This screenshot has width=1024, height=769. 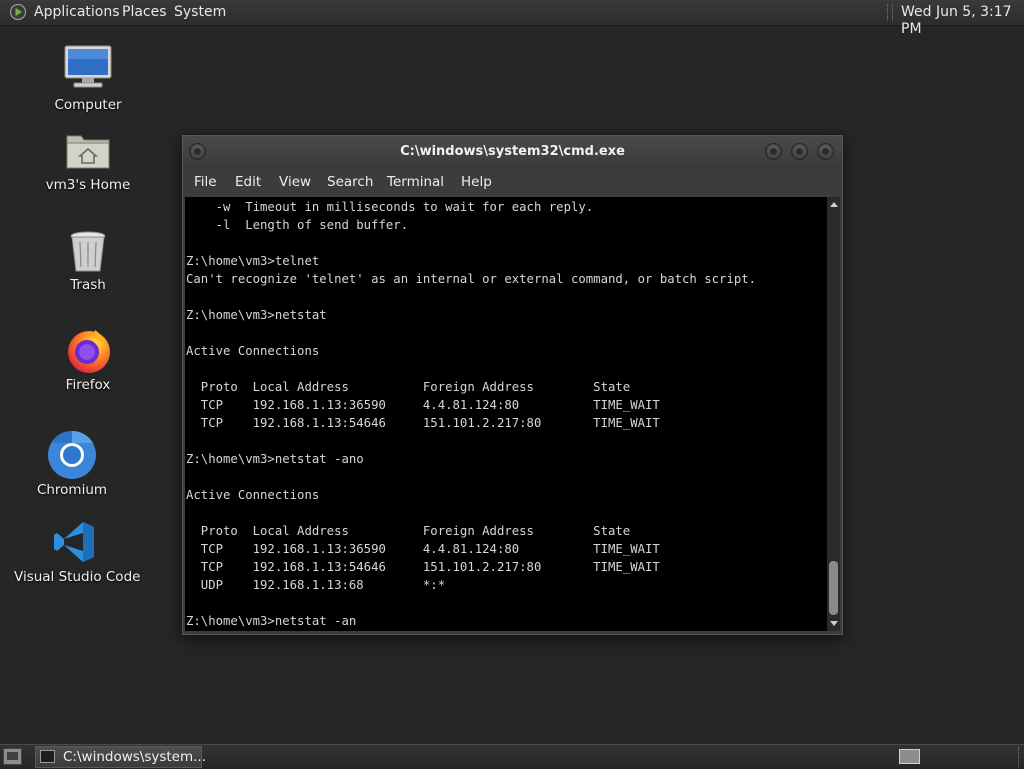 I want to click on desktop-icon-label: Computer, so click(x=88, y=105).